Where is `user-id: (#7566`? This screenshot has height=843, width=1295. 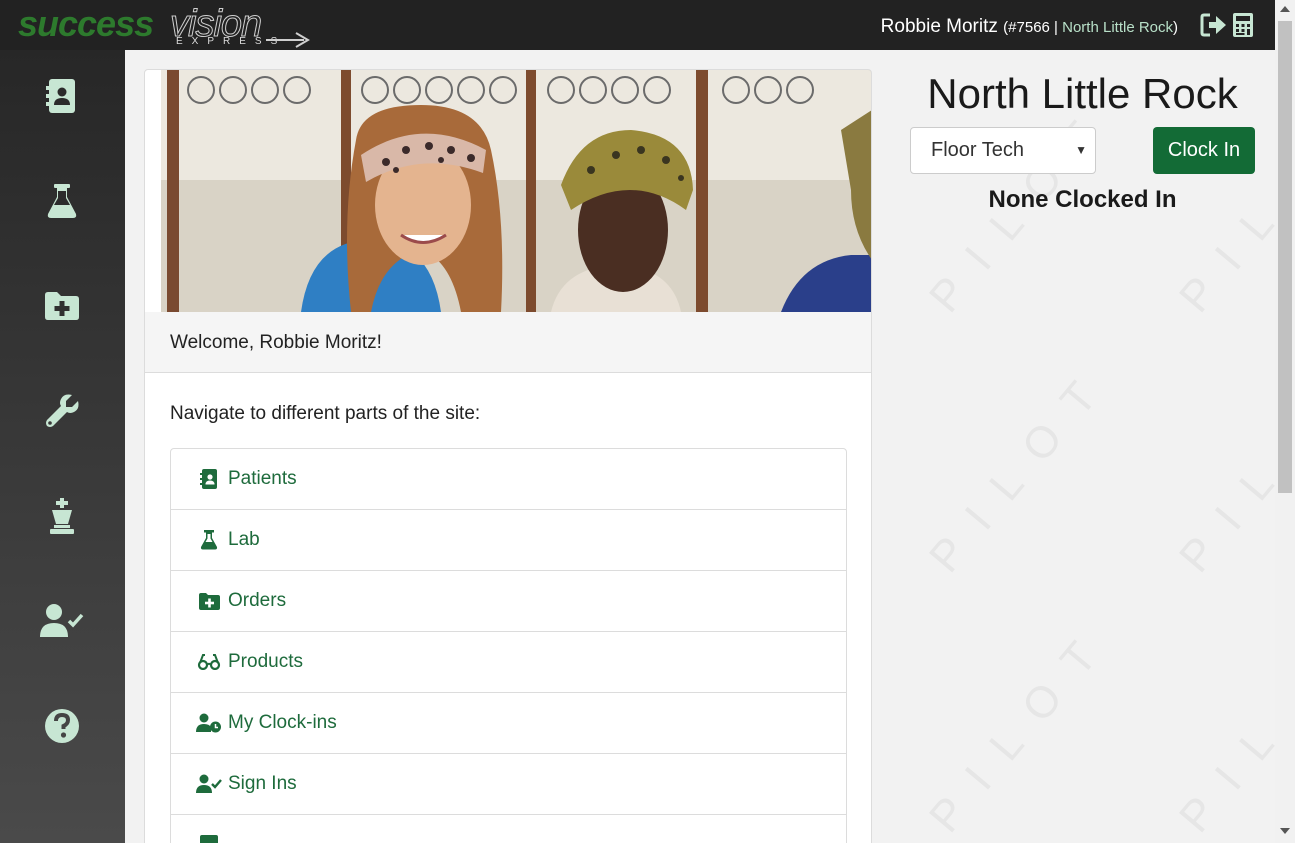 user-id: (#7566 is located at coordinates (1026, 27).